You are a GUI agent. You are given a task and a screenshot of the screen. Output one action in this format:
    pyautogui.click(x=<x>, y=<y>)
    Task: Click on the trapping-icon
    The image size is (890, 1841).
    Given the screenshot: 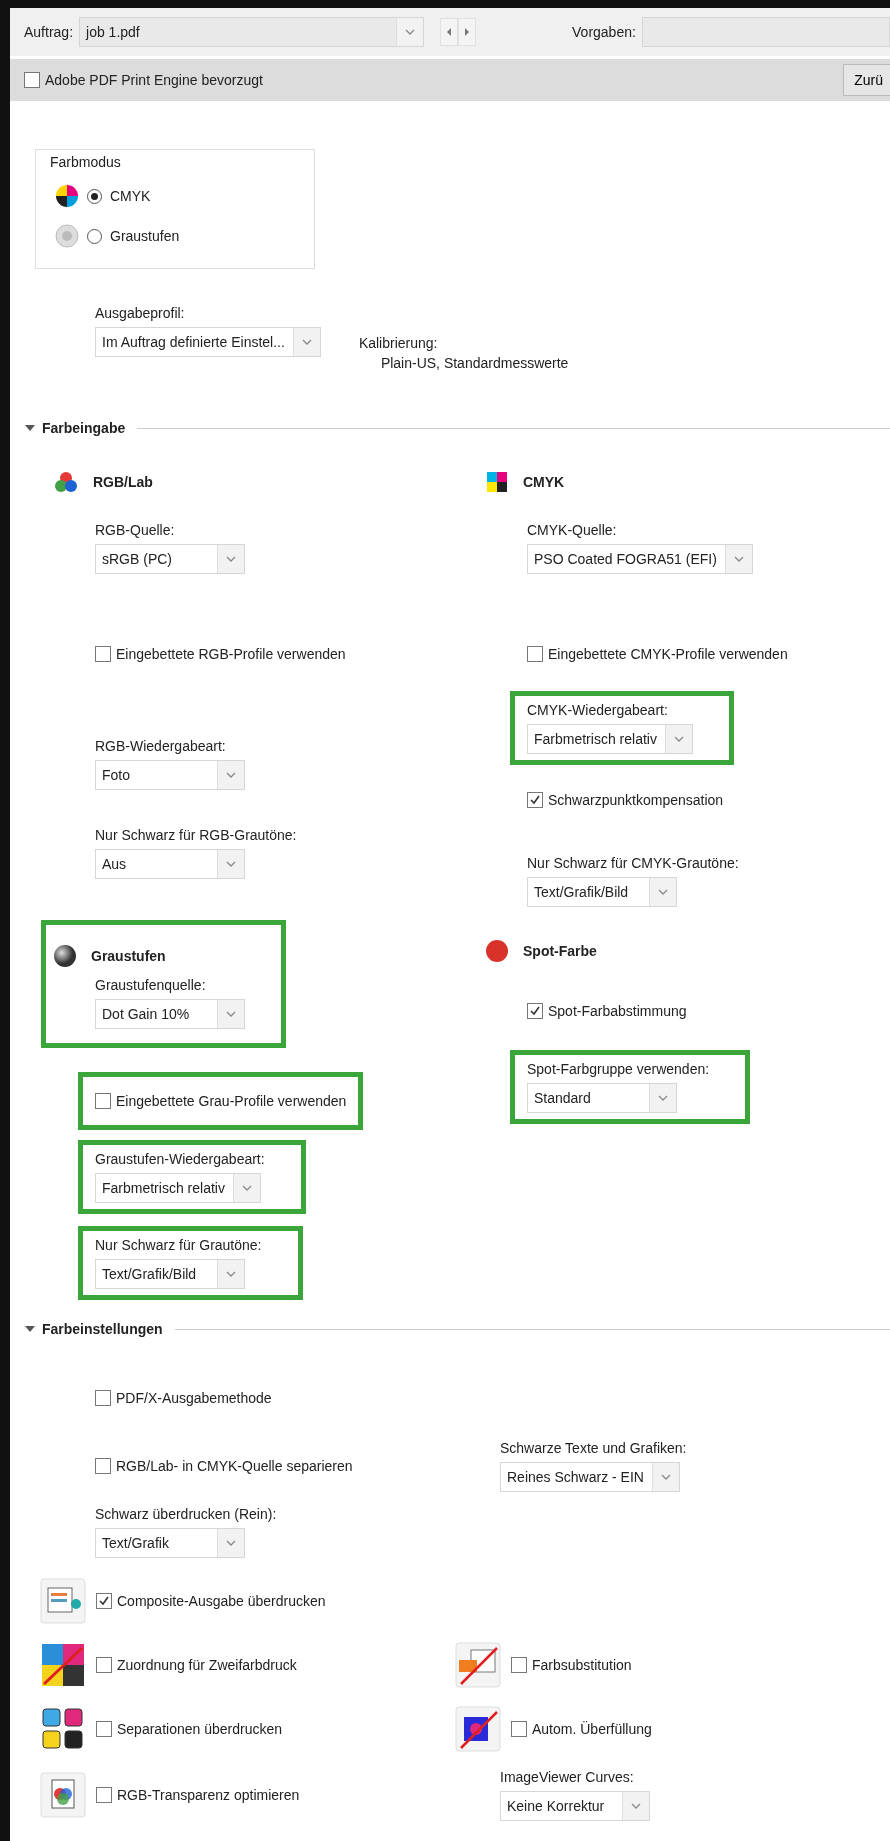 What is the action you would take?
    pyautogui.click(x=478, y=1729)
    